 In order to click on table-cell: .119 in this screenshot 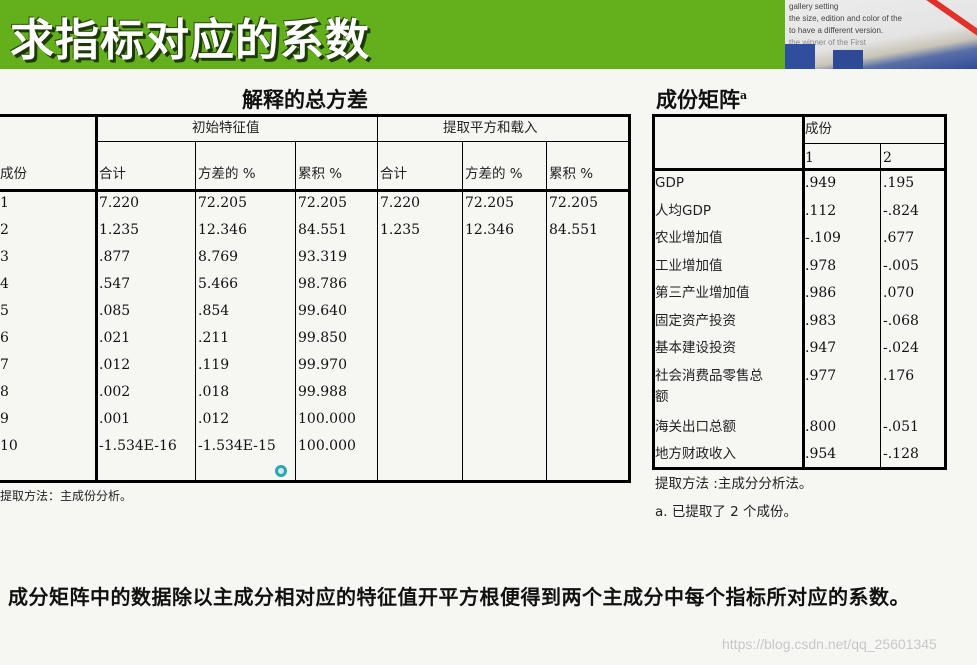, I will do `click(214, 365)`.